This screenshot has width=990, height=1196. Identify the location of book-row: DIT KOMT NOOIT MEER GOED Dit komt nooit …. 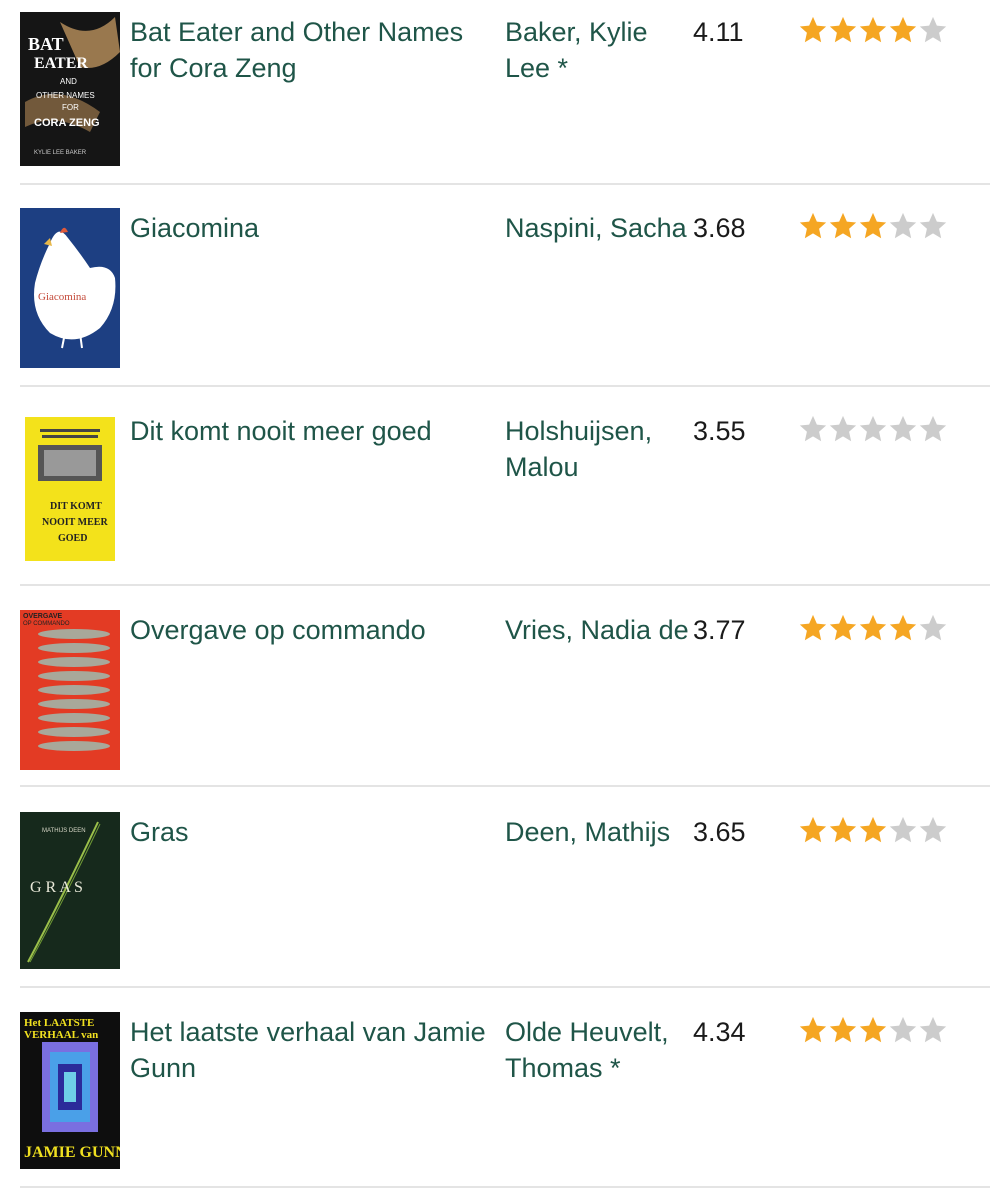
(505, 499).